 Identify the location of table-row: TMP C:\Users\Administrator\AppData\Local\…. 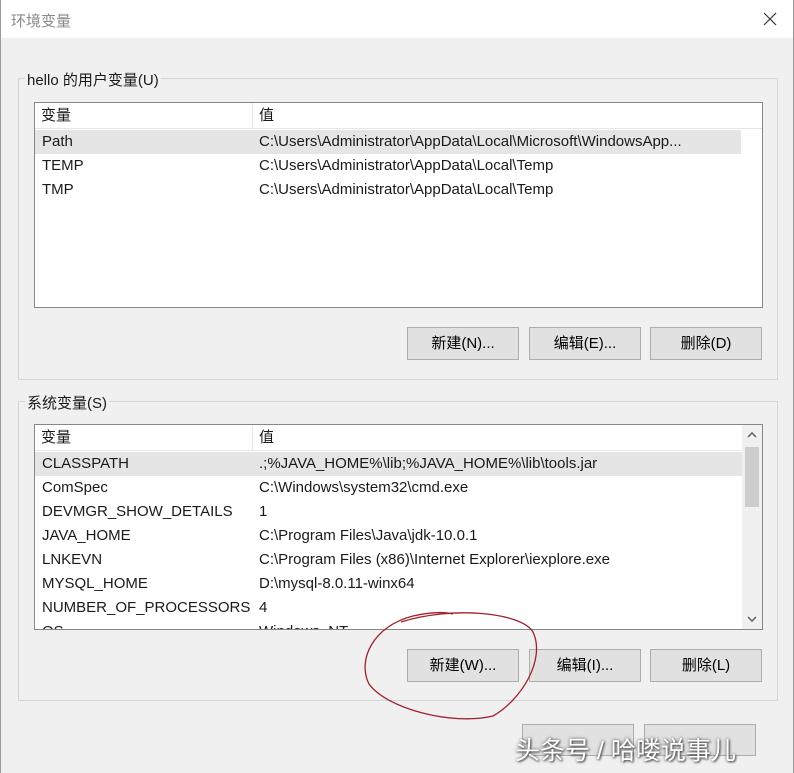
(398, 190).